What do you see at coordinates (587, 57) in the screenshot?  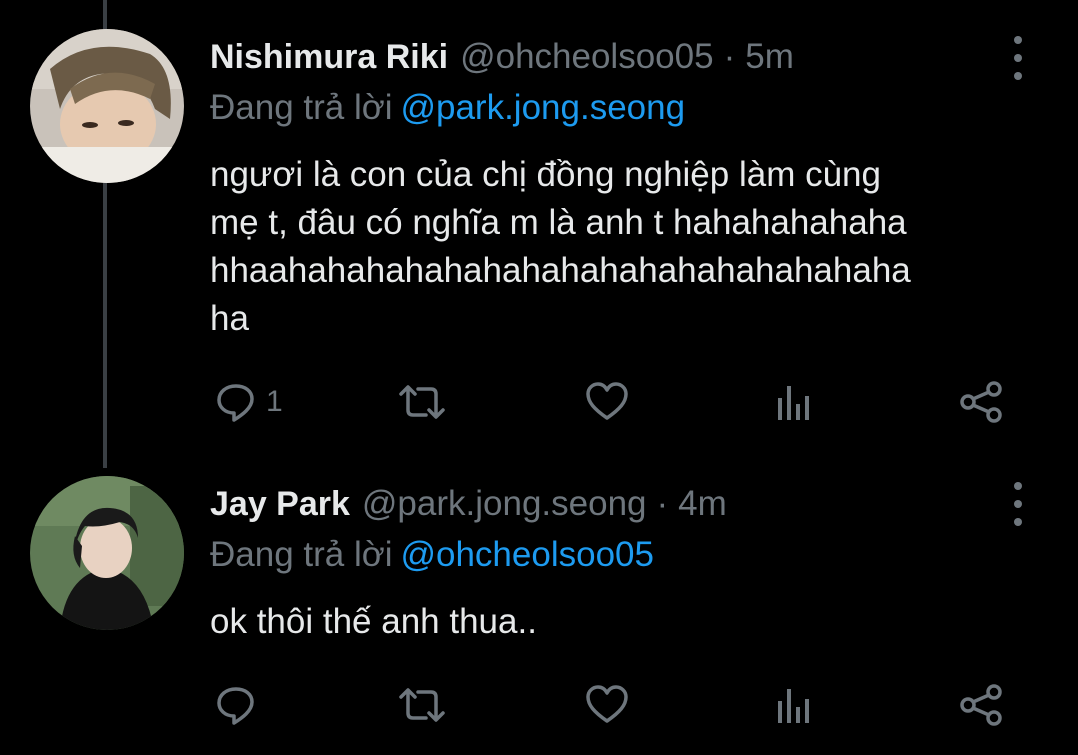 I see `user-handle: @ohcheolsoo05` at bounding box center [587, 57].